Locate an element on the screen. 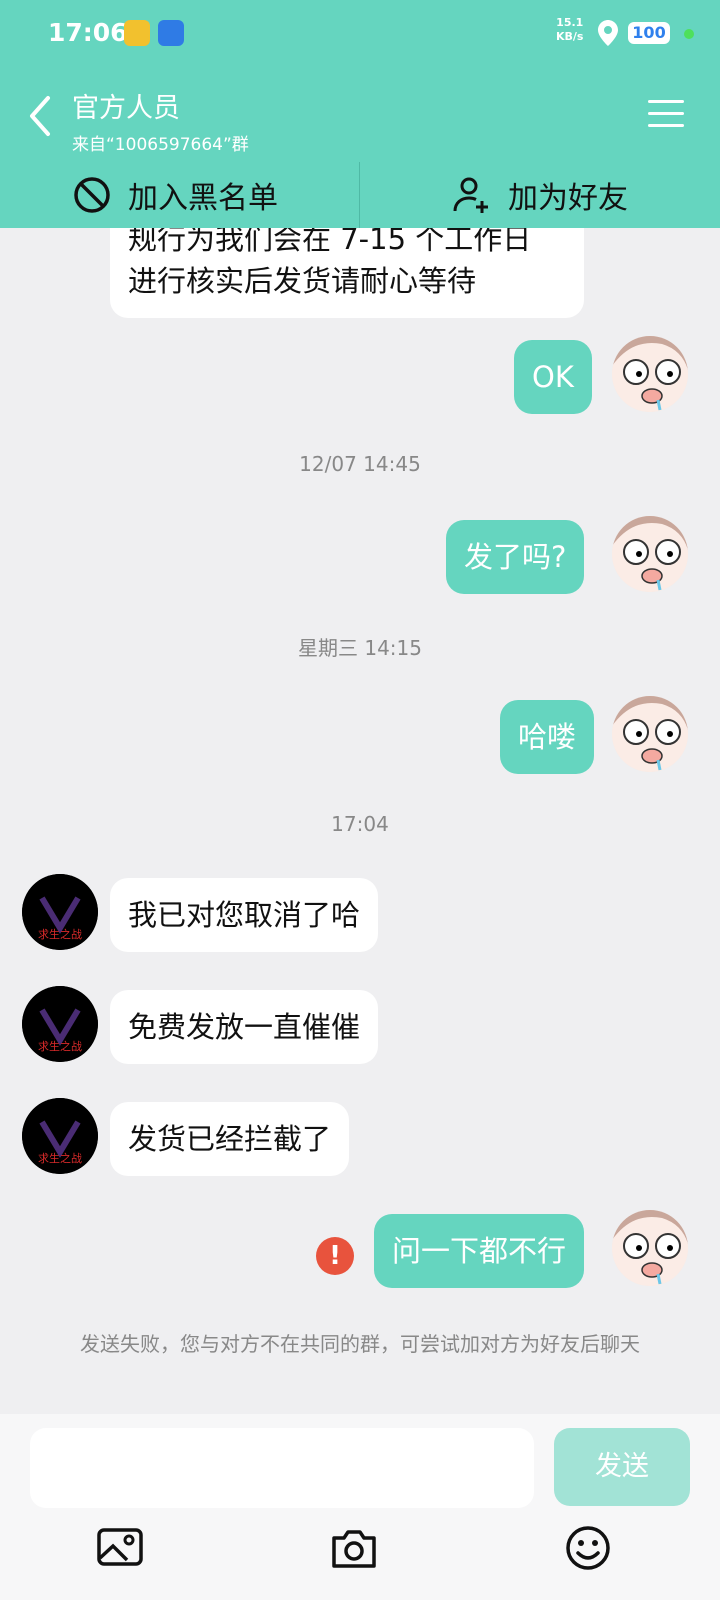 This screenshot has width=720, height=1600. add-friend-label: 加为好友 is located at coordinates (568, 198).